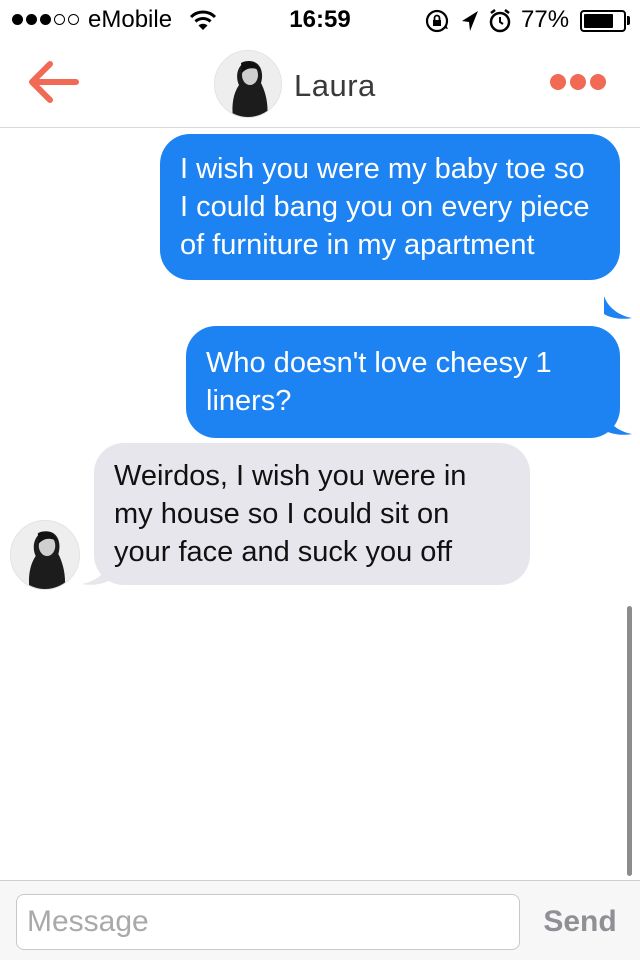 The image size is (640, 960). I want to click on battery-fill, so click(599, 21).